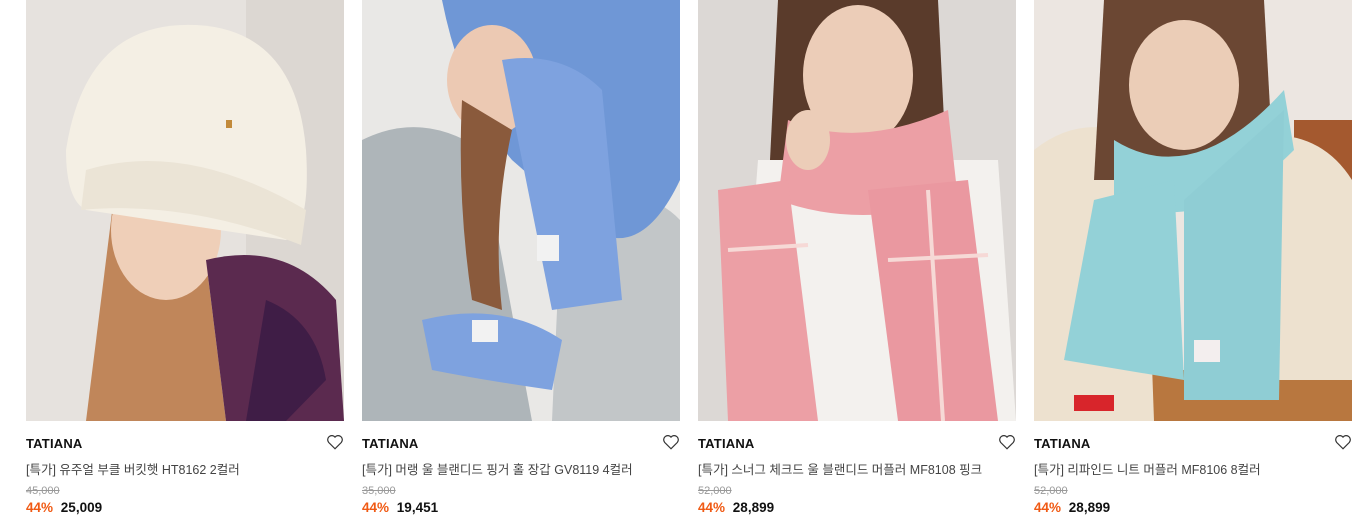  Describe the element at coordinates (43, 491) in the screenshot. I see `original-price: 45,000` at that location.